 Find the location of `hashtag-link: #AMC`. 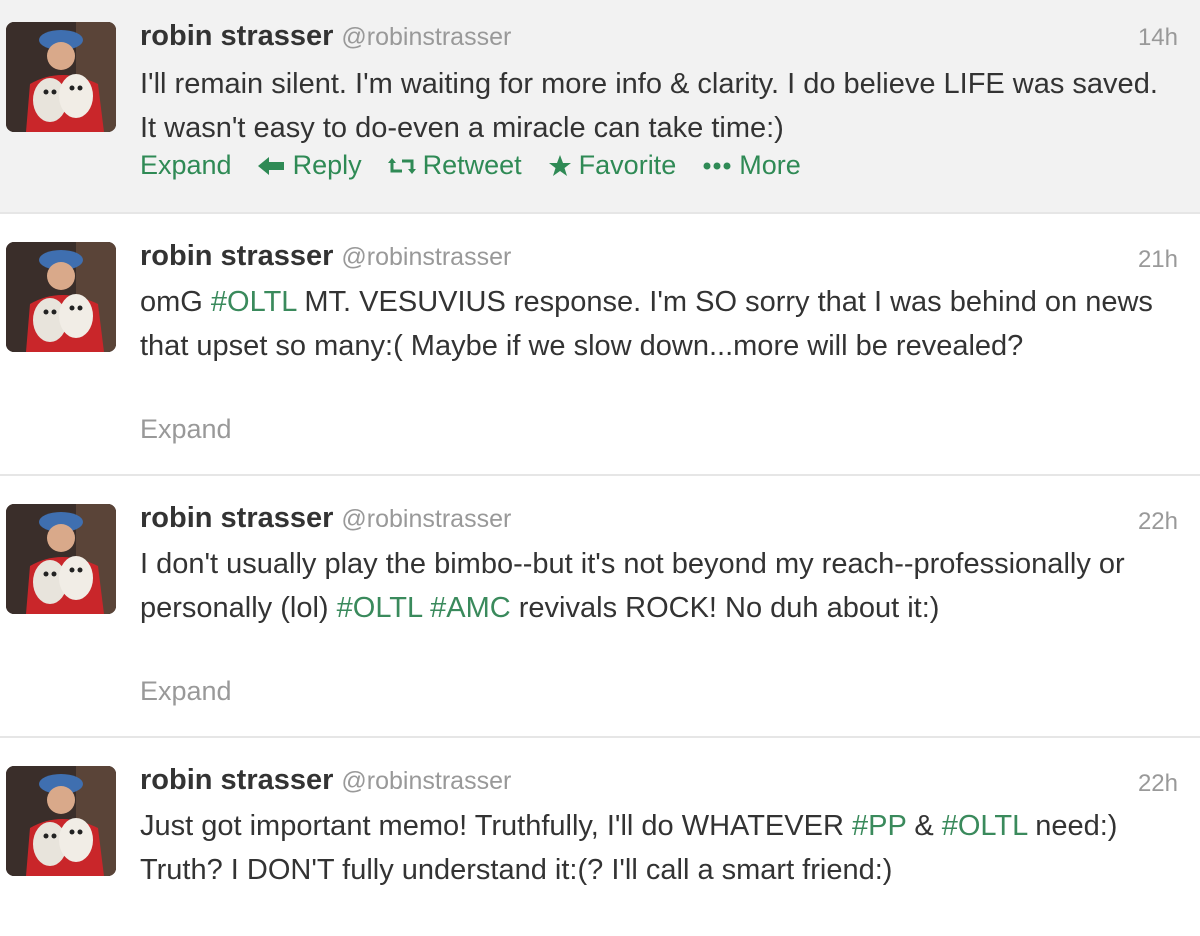

hashtag-link: #AMC is located at coordinates (470, 608).